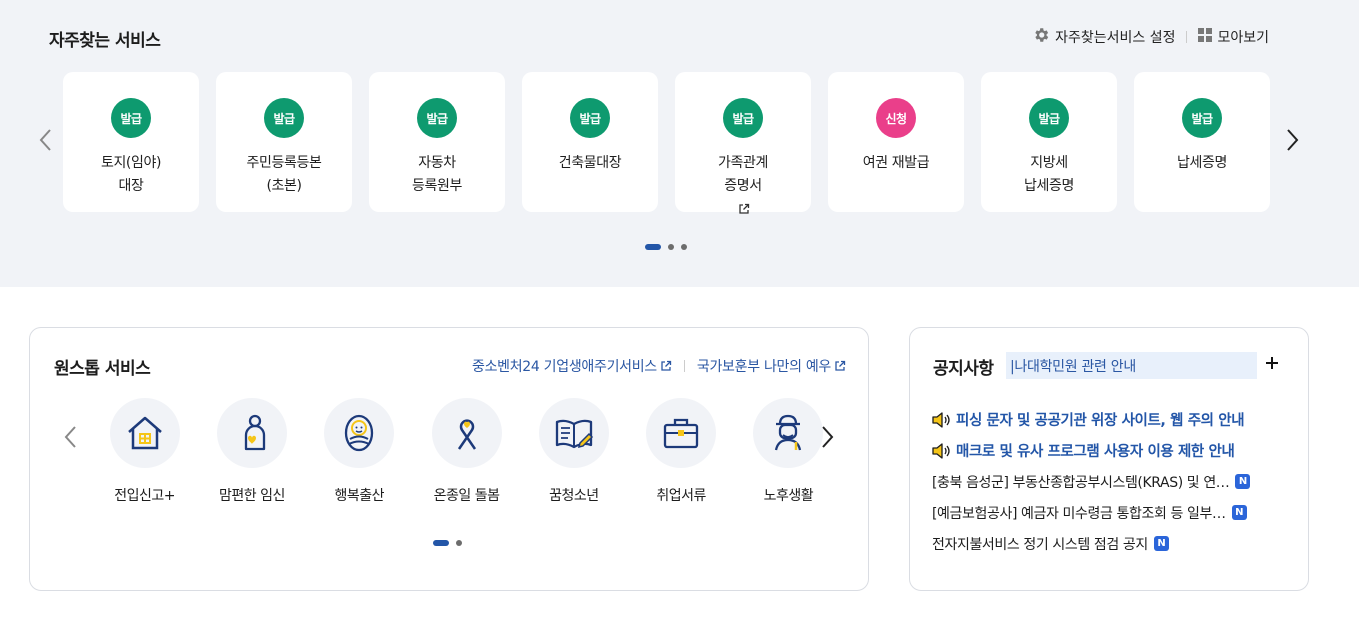 Image resolution: width=1359 pixels, height=626 pixels. What do you see at coordinates (102, 369) in the screenshot?
I see `onestop-title: 원스톱 서비스` at bounding box center [102, 369].